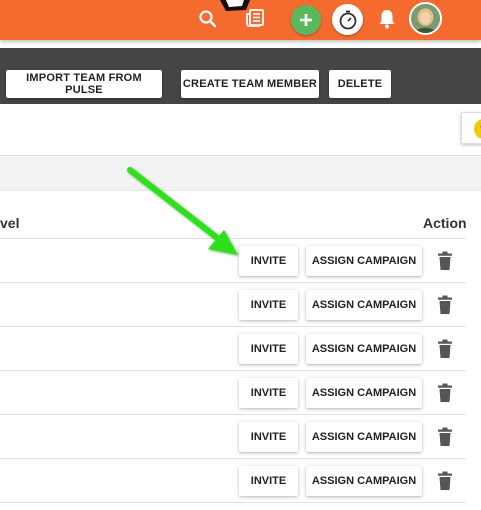  What do you see at coordinates (250, 84) in the screenshot?
I see `create-team-member-button: CREATE TEAM MEMBER` at bounding box center [250, 84].